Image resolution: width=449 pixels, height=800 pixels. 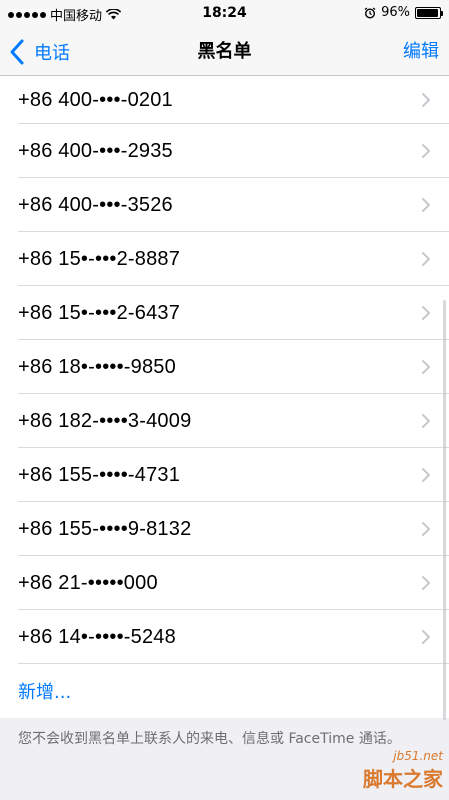 What do you see at coordinates (105, 528) in the screenshot?
I see `phone-number: +86 155-••••9-8132` at bounding box center [105, 528].